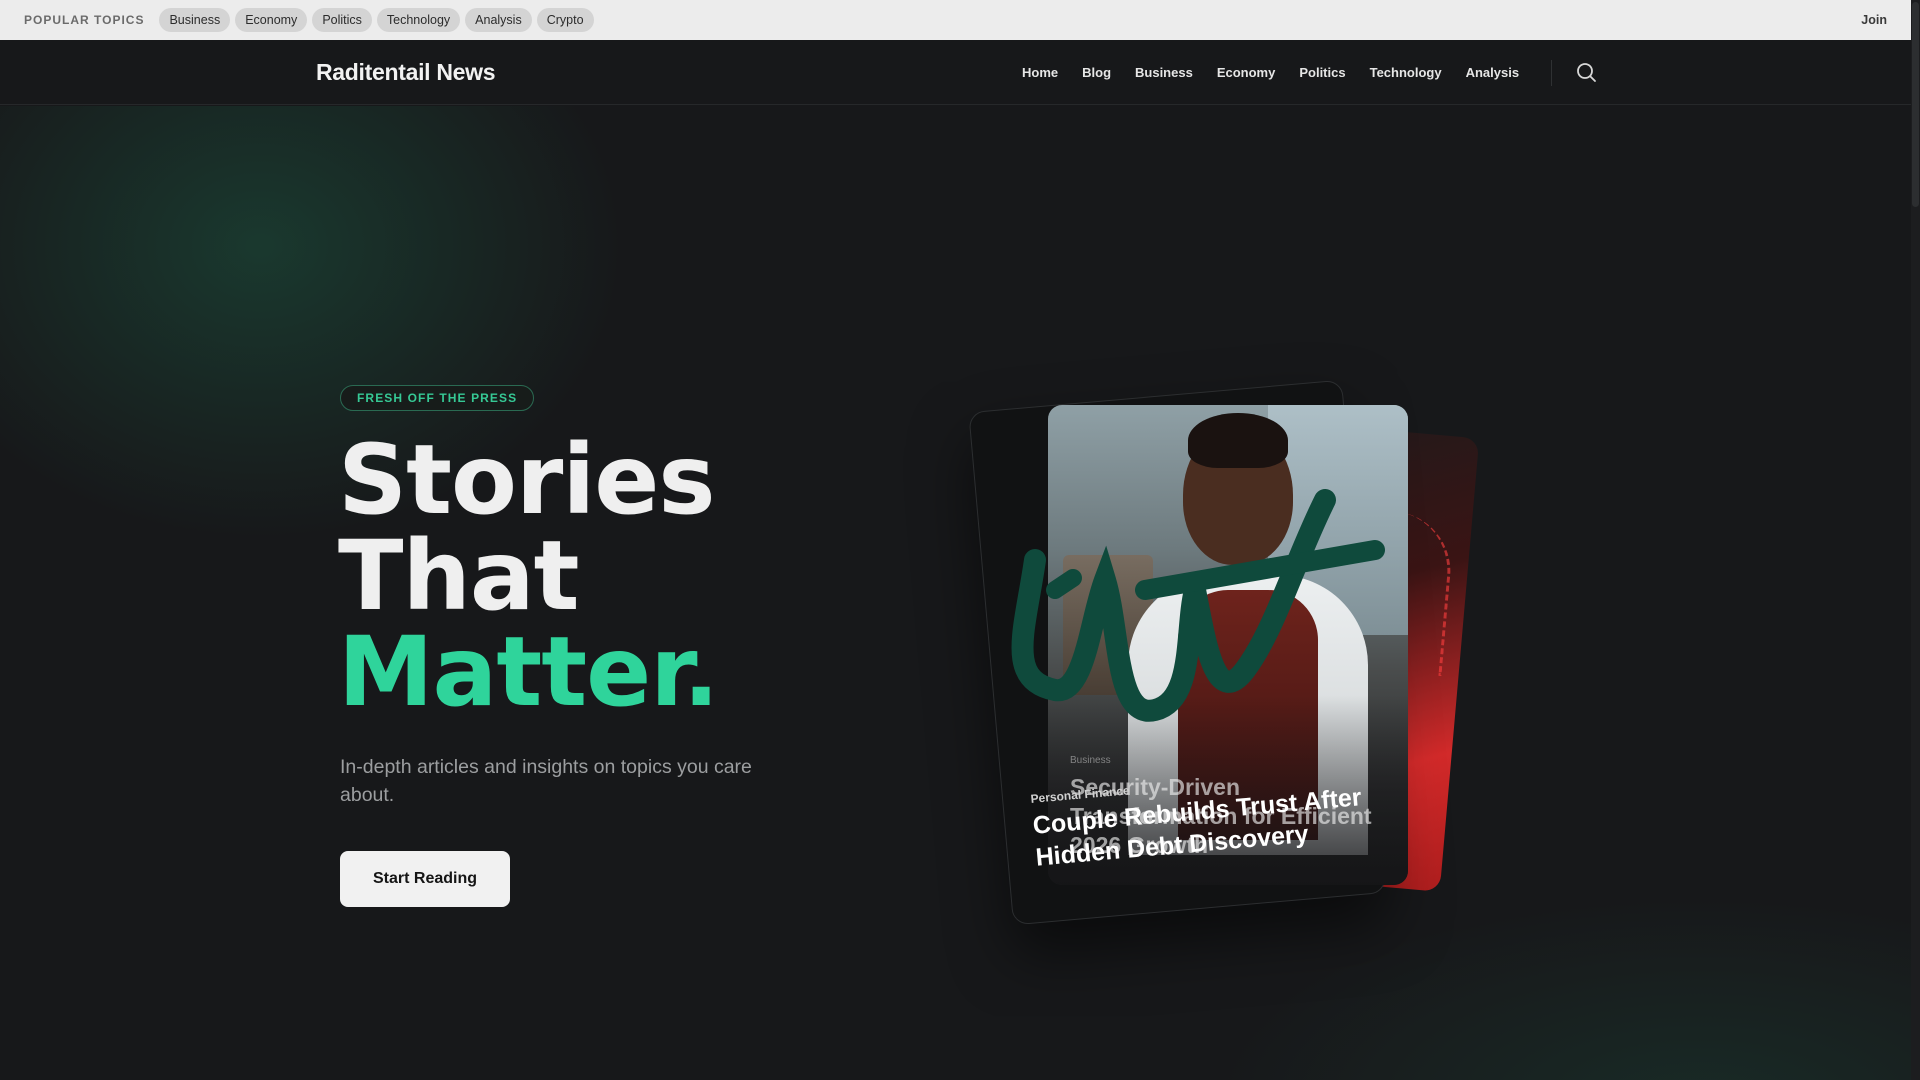  Describe the element at coordinates (271, 20) in the screenshot. I see `topic-pill-economy: Economy` at that location.